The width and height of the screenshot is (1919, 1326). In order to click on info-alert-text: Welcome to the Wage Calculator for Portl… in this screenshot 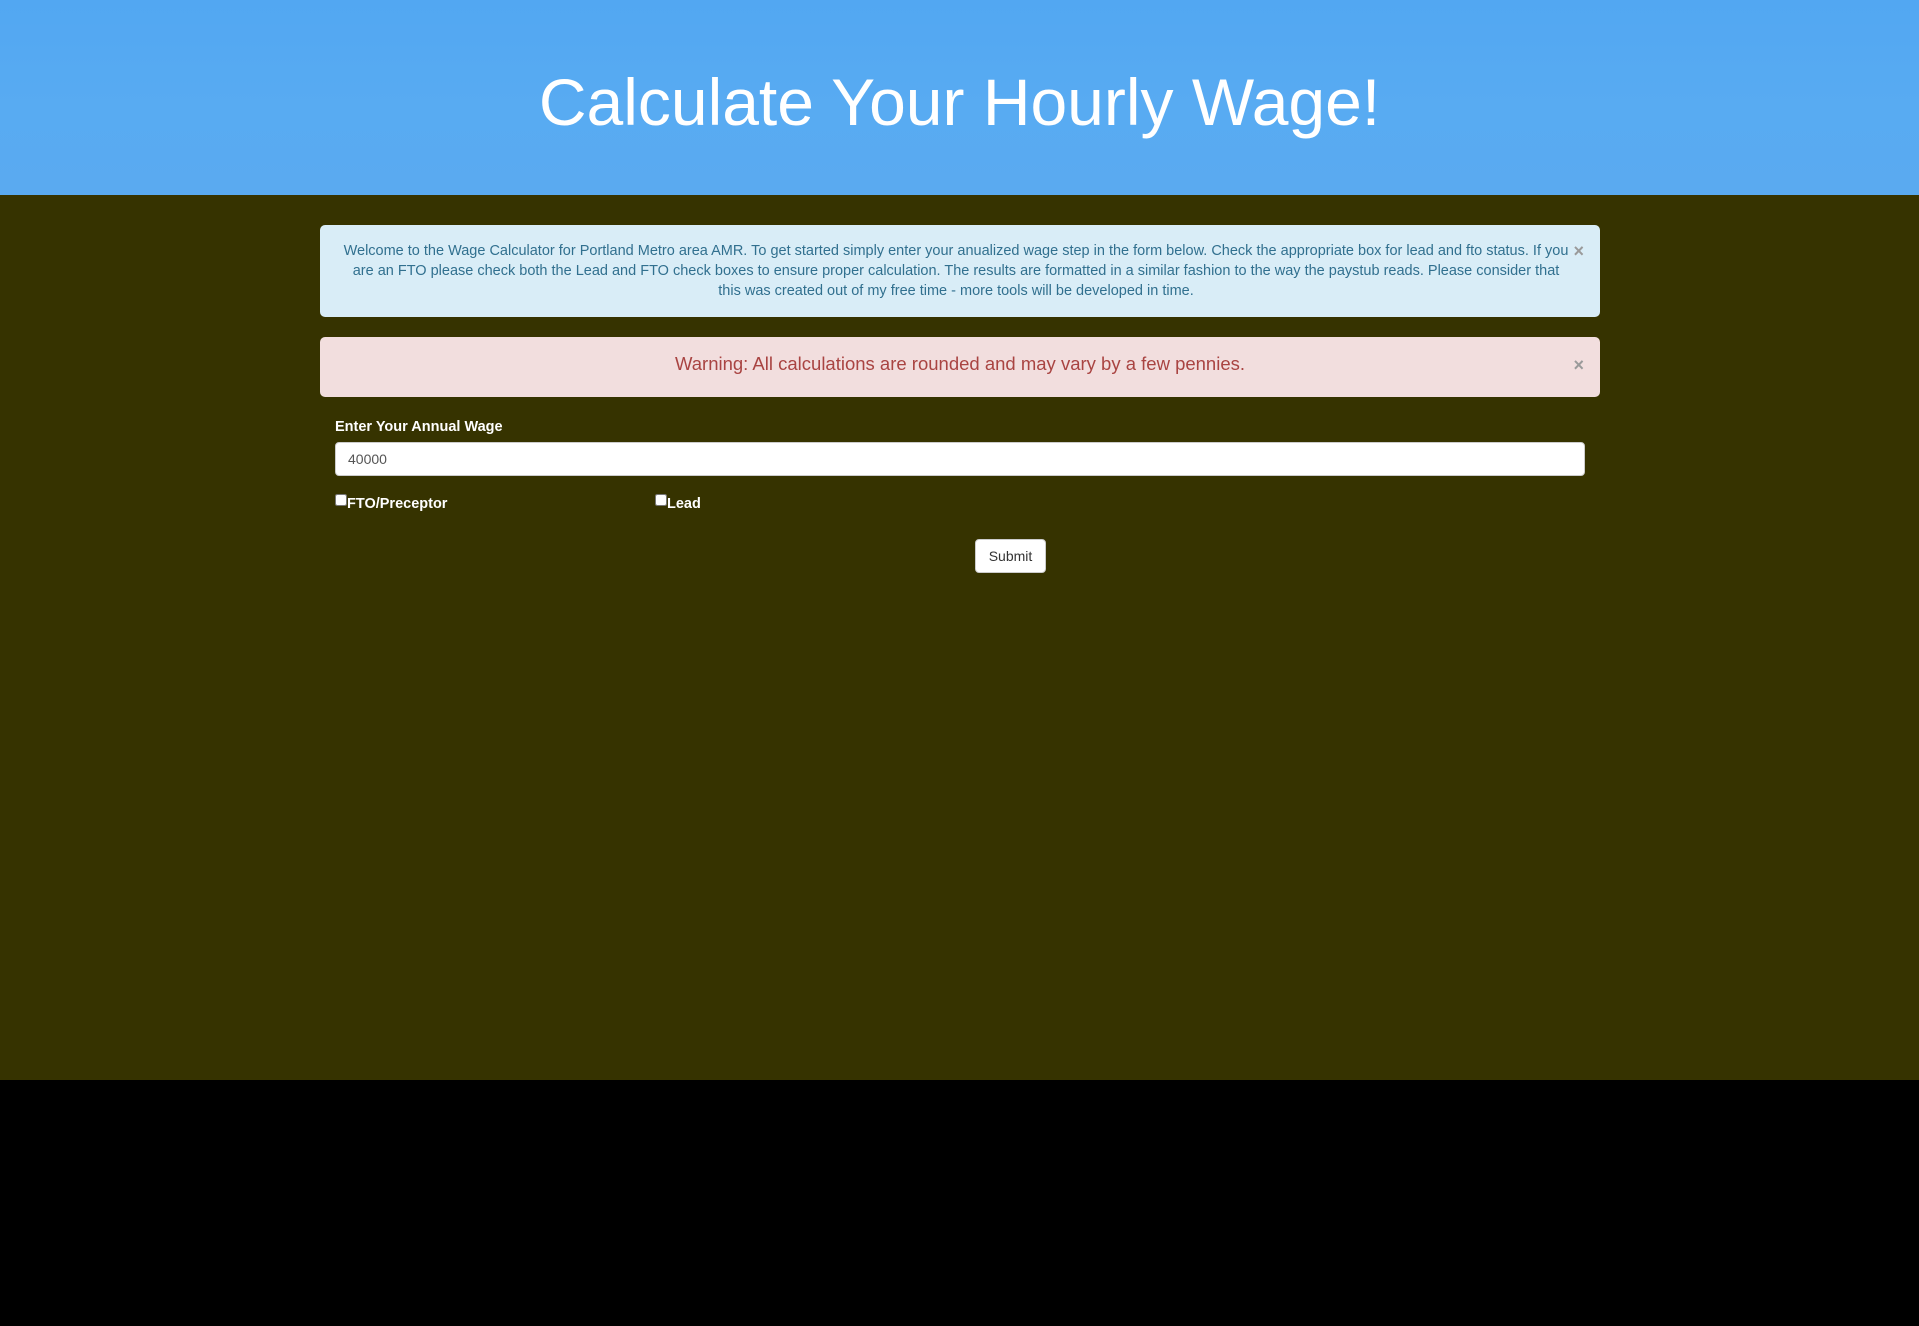, I will do `click(956, 271)`.